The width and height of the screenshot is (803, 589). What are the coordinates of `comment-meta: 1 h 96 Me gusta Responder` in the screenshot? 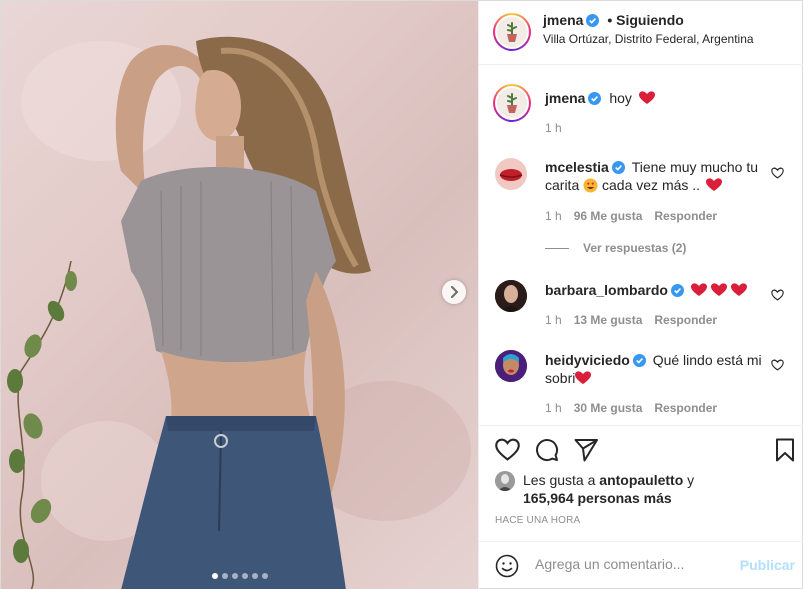 It's located at (631, 216).